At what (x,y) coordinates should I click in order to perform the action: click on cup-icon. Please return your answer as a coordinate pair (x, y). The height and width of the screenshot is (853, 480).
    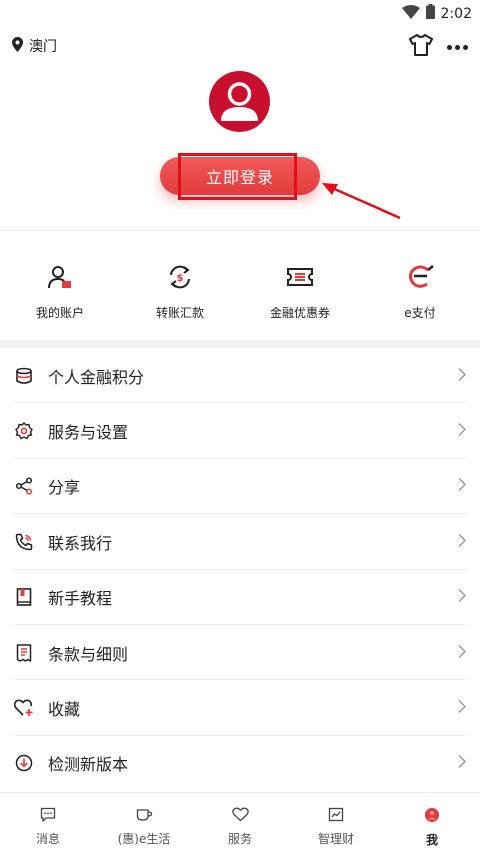
    Looking at the image, I should click on (144, 816).